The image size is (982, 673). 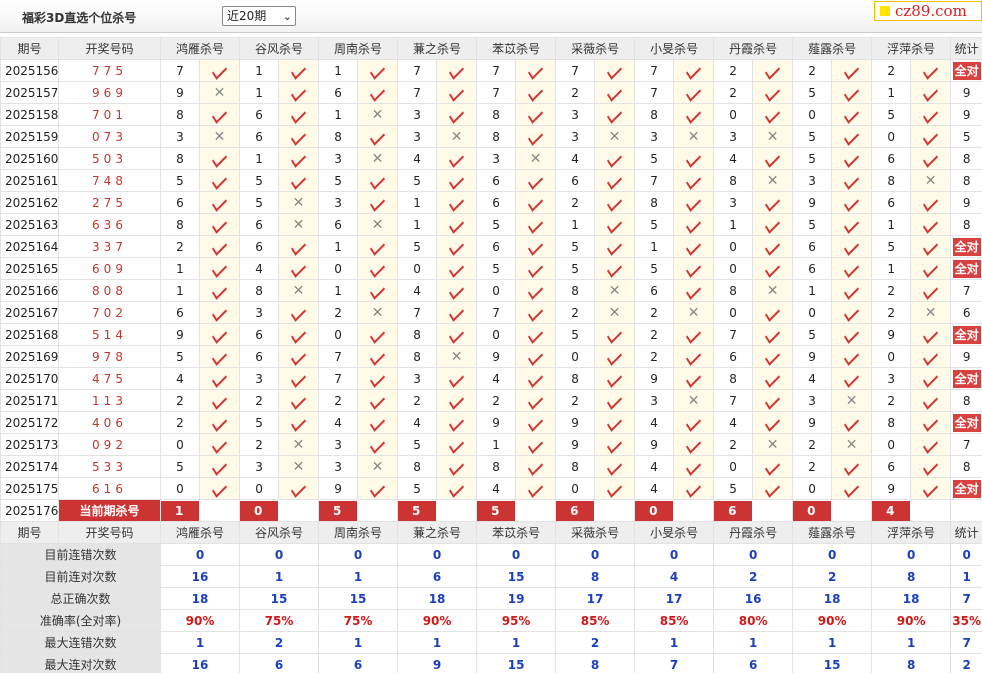 I want to click on cross-icon: ✕, so click(x=298, y=290).